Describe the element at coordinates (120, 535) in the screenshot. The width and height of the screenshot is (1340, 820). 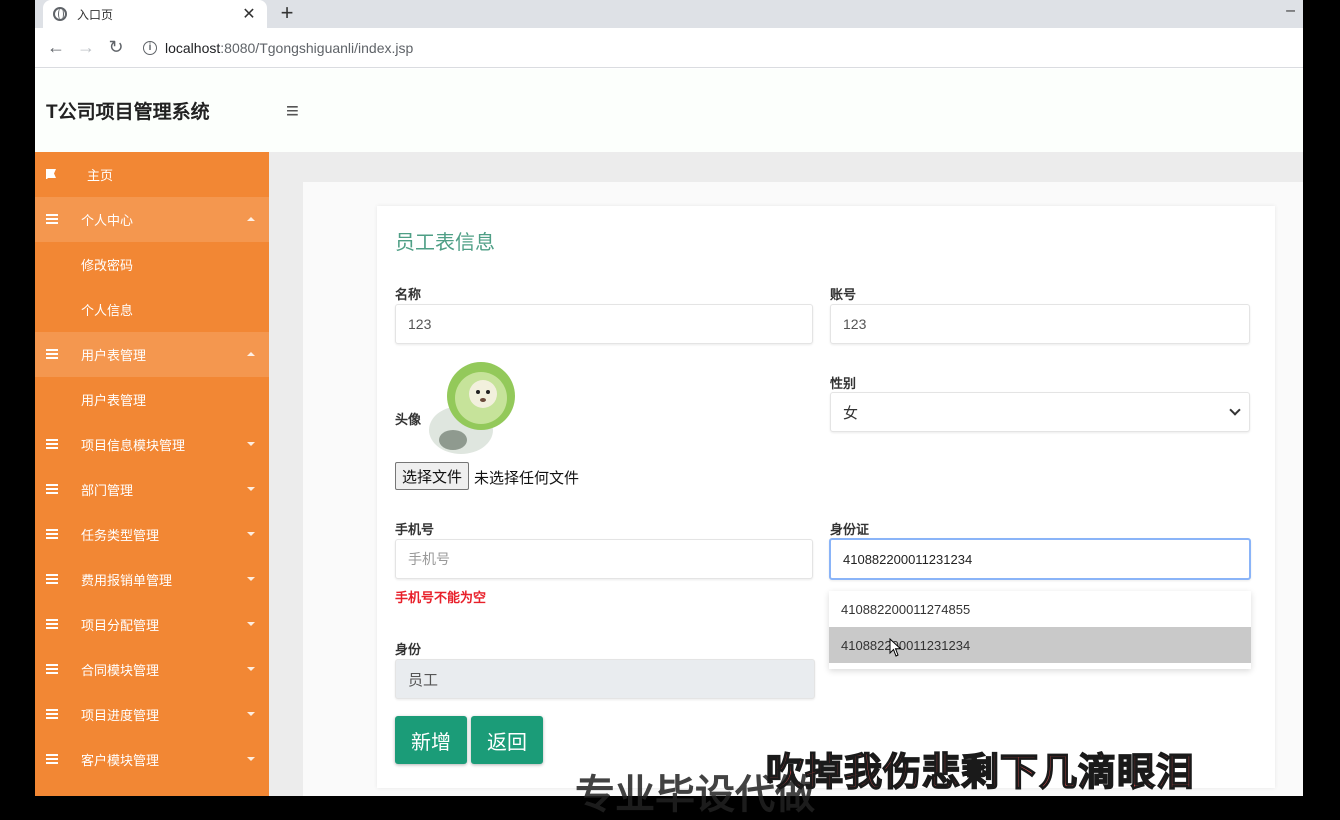
I see `sidebar-item-label: 任务类型管理` at that location.